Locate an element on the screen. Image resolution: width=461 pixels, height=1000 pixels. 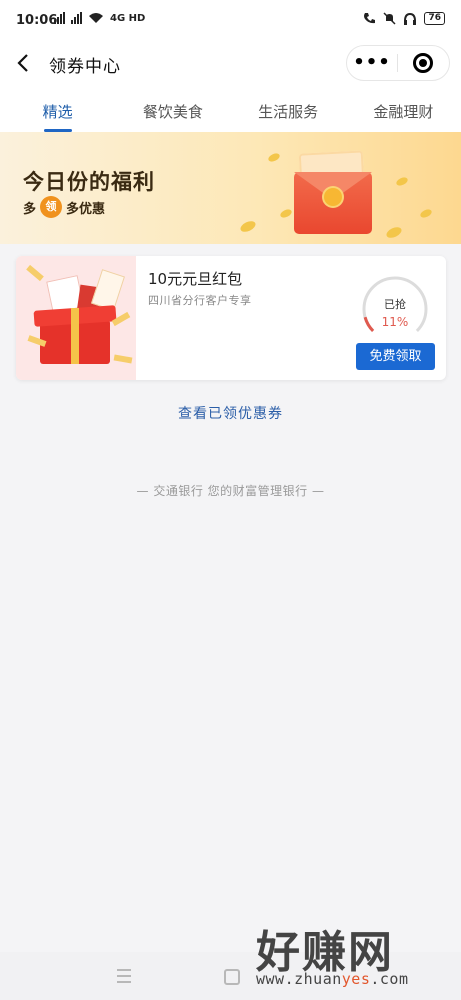
headphone-icon is located at coordinates (410, 18).